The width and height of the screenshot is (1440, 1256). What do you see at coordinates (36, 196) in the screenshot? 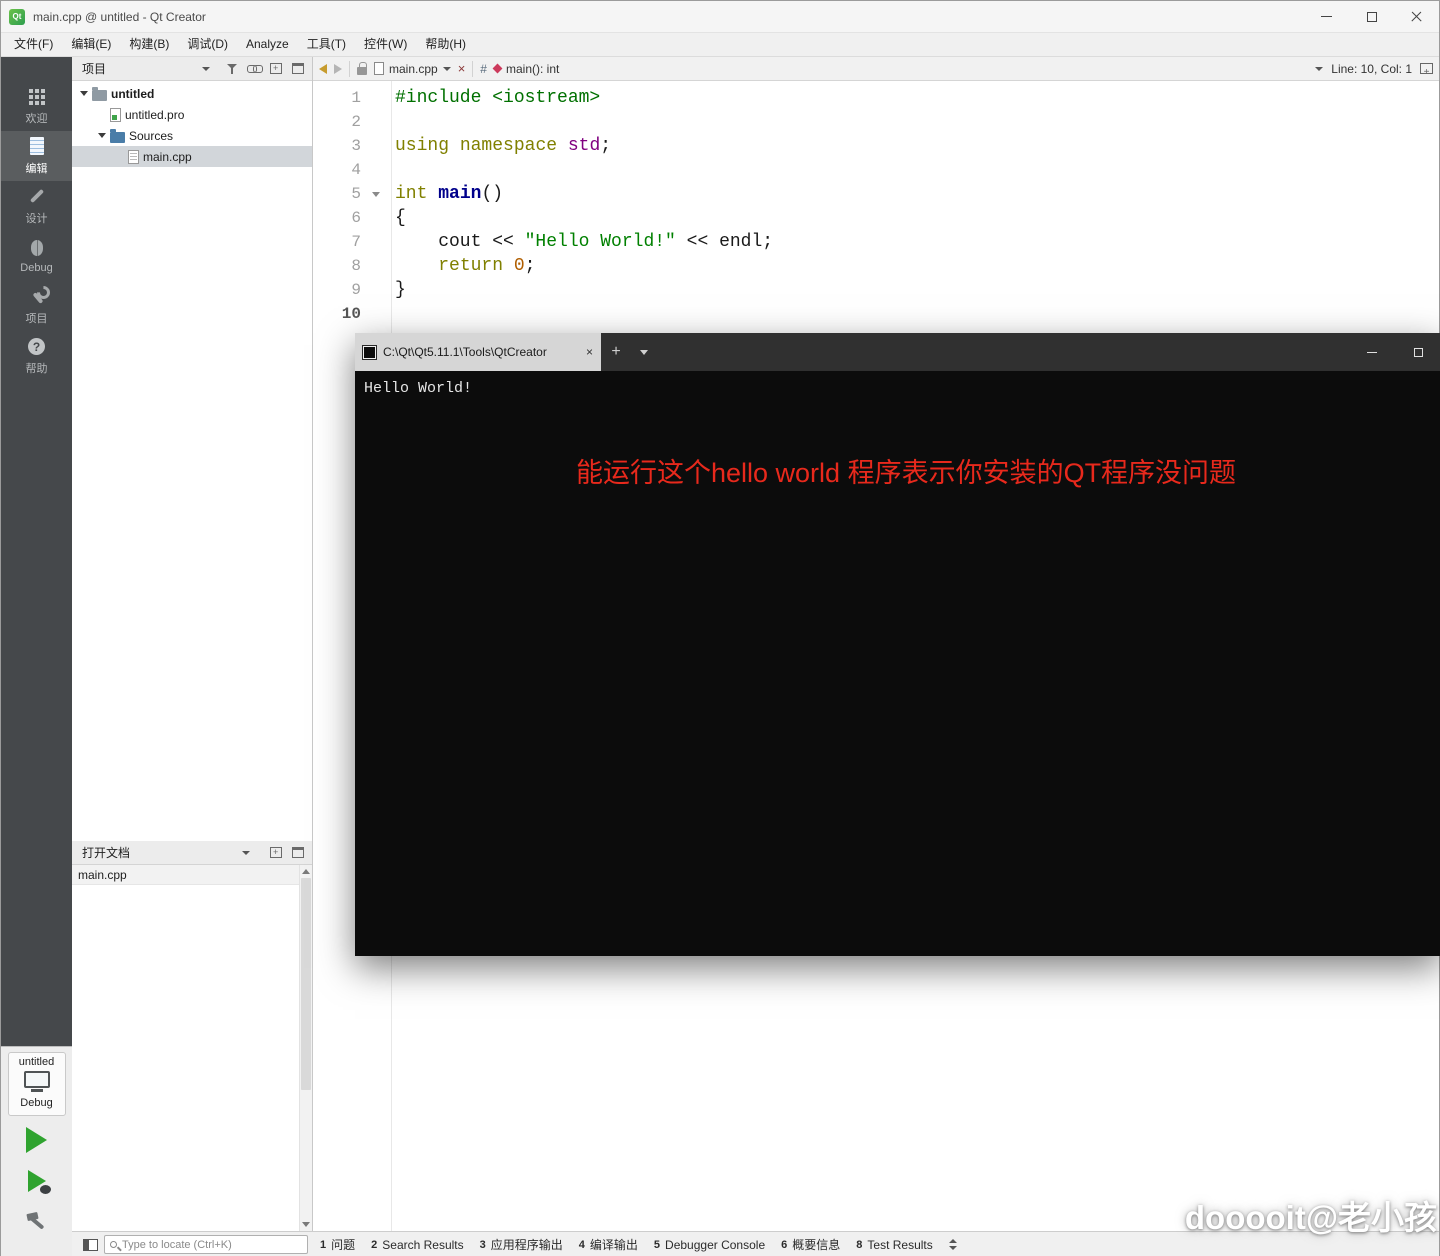
I see `pencil-icon` at bounding box center [36, 196].